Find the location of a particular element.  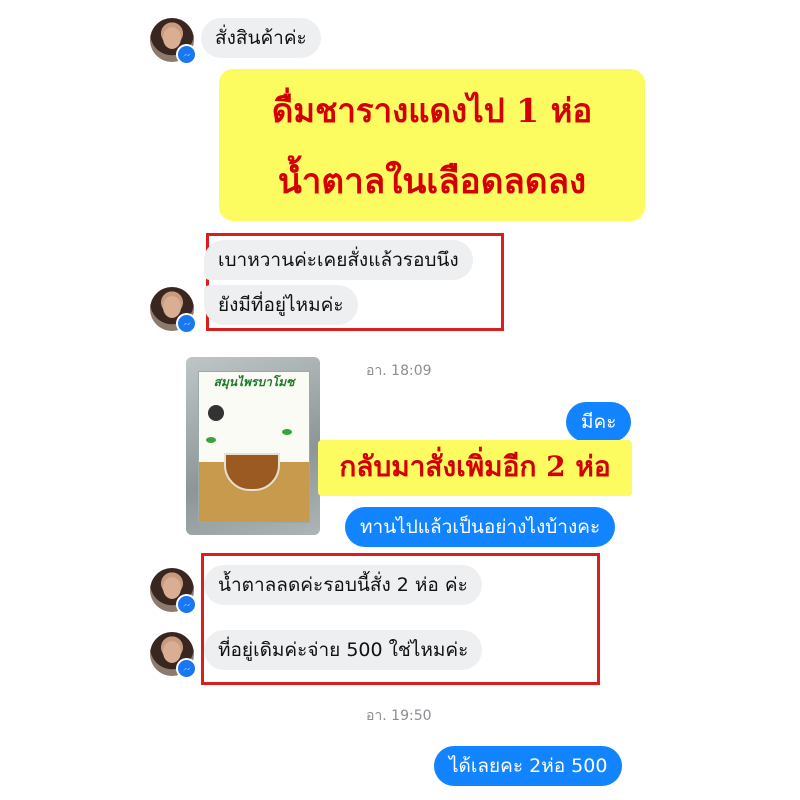

incoming-message: ยังมีที่อยู่ไหมค่ะ is located at coordinates (281, 305).